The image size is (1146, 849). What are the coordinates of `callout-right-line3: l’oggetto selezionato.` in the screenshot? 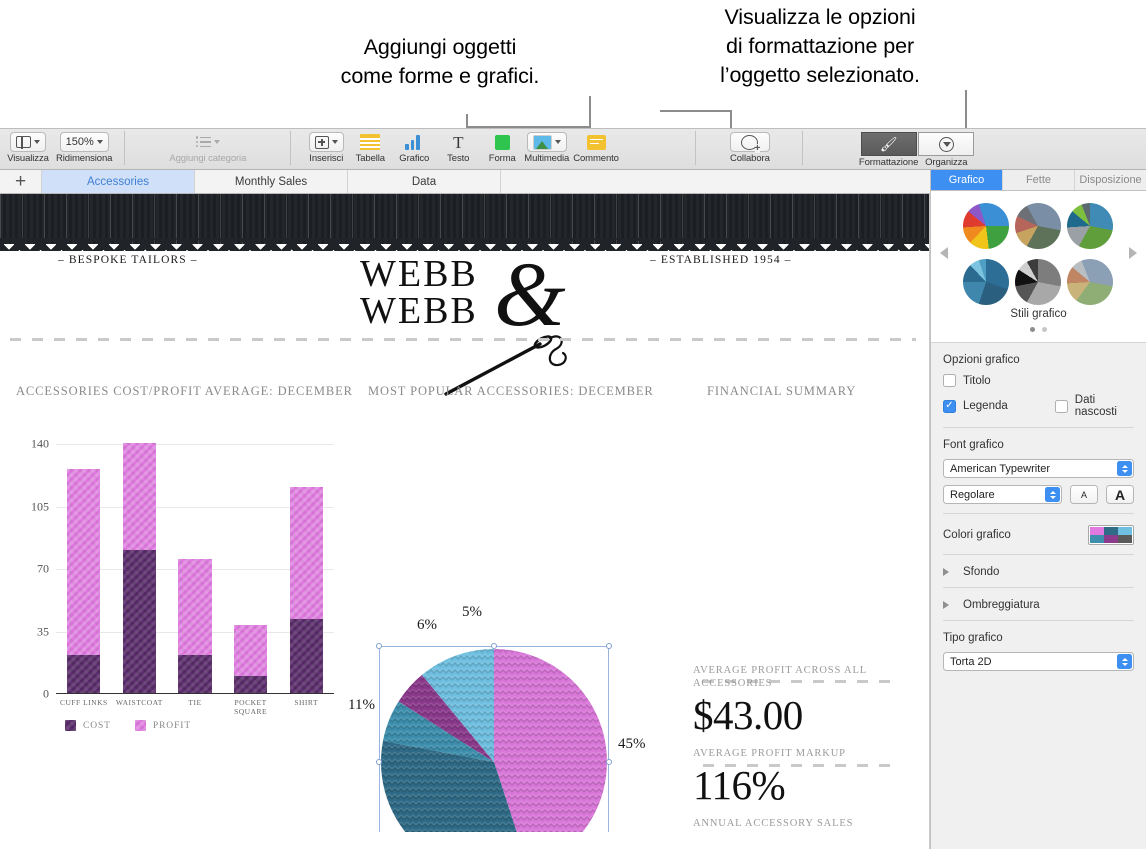 It's located at (820, 75).